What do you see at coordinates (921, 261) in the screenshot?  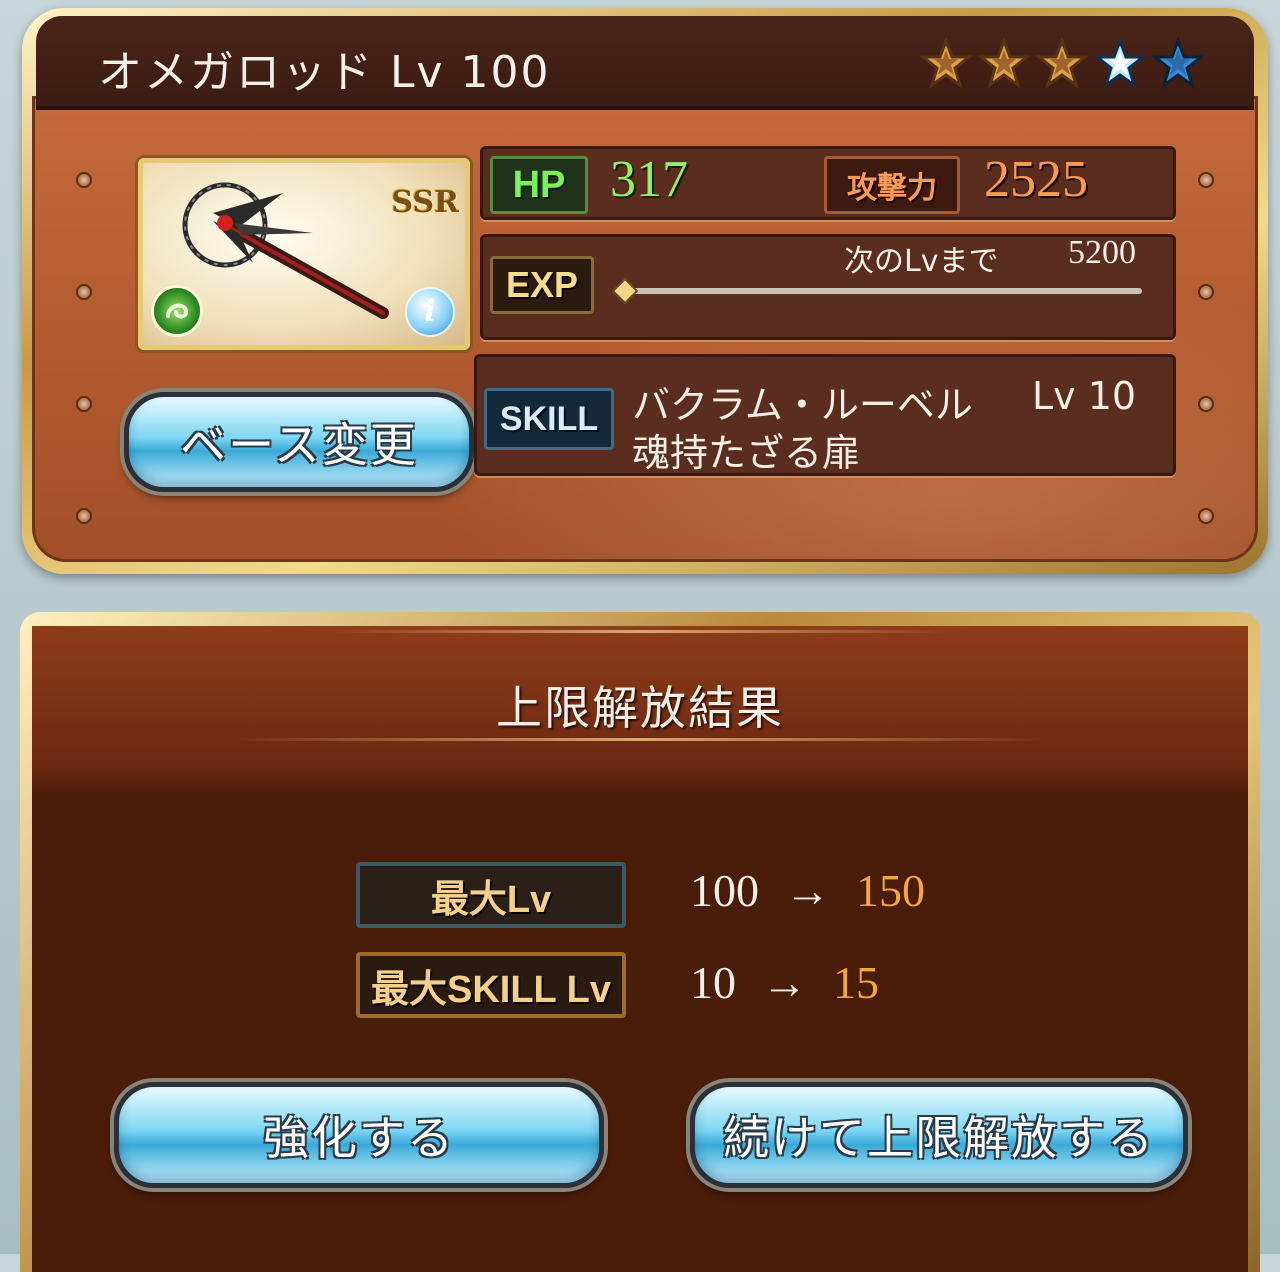 I see `next-level-label: 次のLvまで` at bounding box center [921, 261].